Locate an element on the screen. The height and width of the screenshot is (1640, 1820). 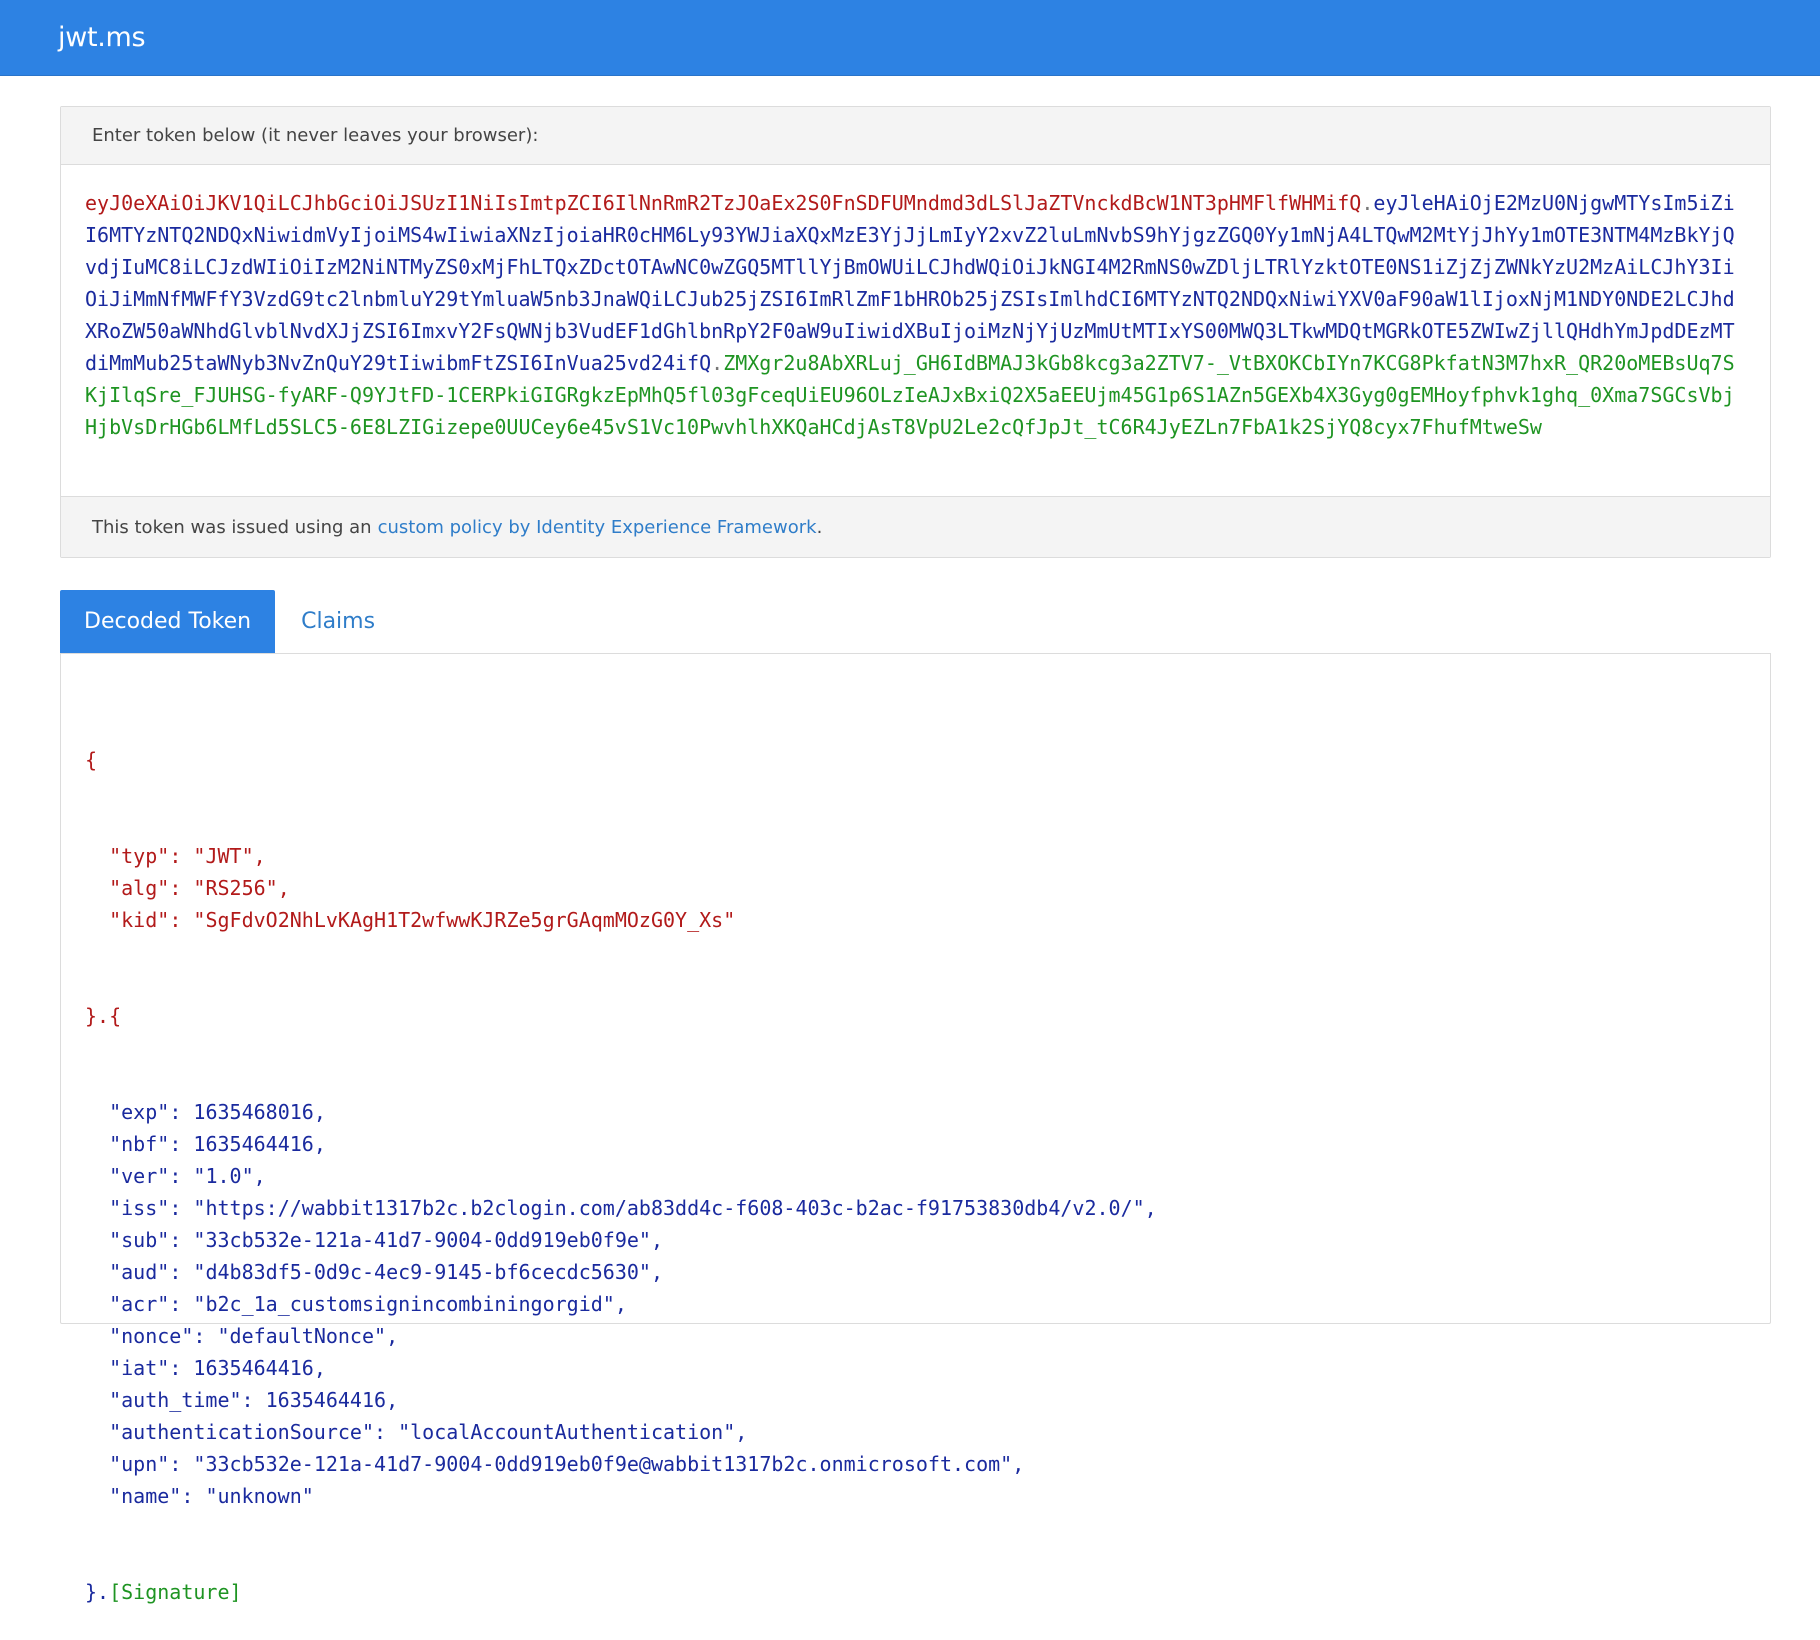
claim-key: "sub" is located at coordinates (139, 1240).